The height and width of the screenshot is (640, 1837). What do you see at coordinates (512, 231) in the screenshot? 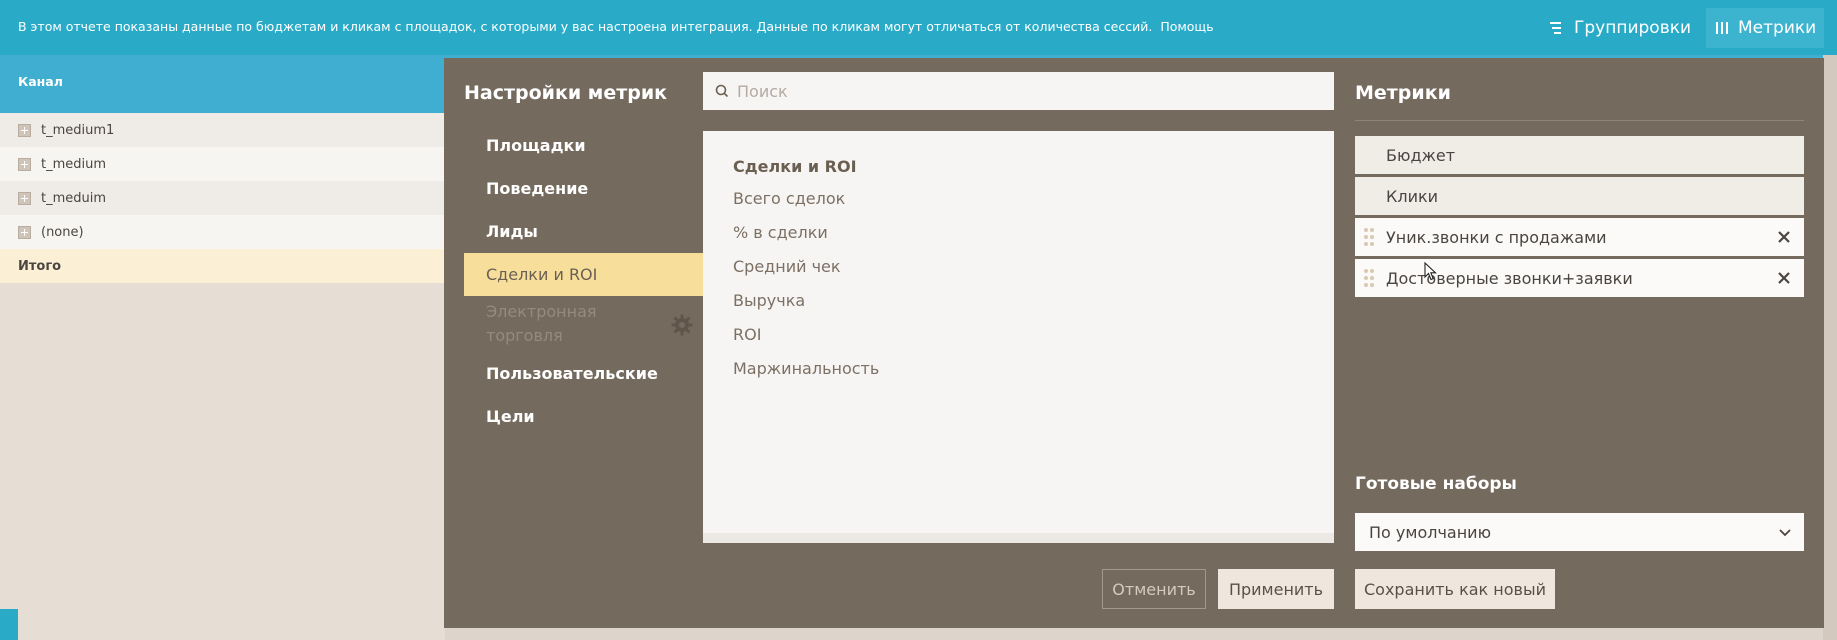
I see `category-label: Лиды` at bounding box center [512, 231].